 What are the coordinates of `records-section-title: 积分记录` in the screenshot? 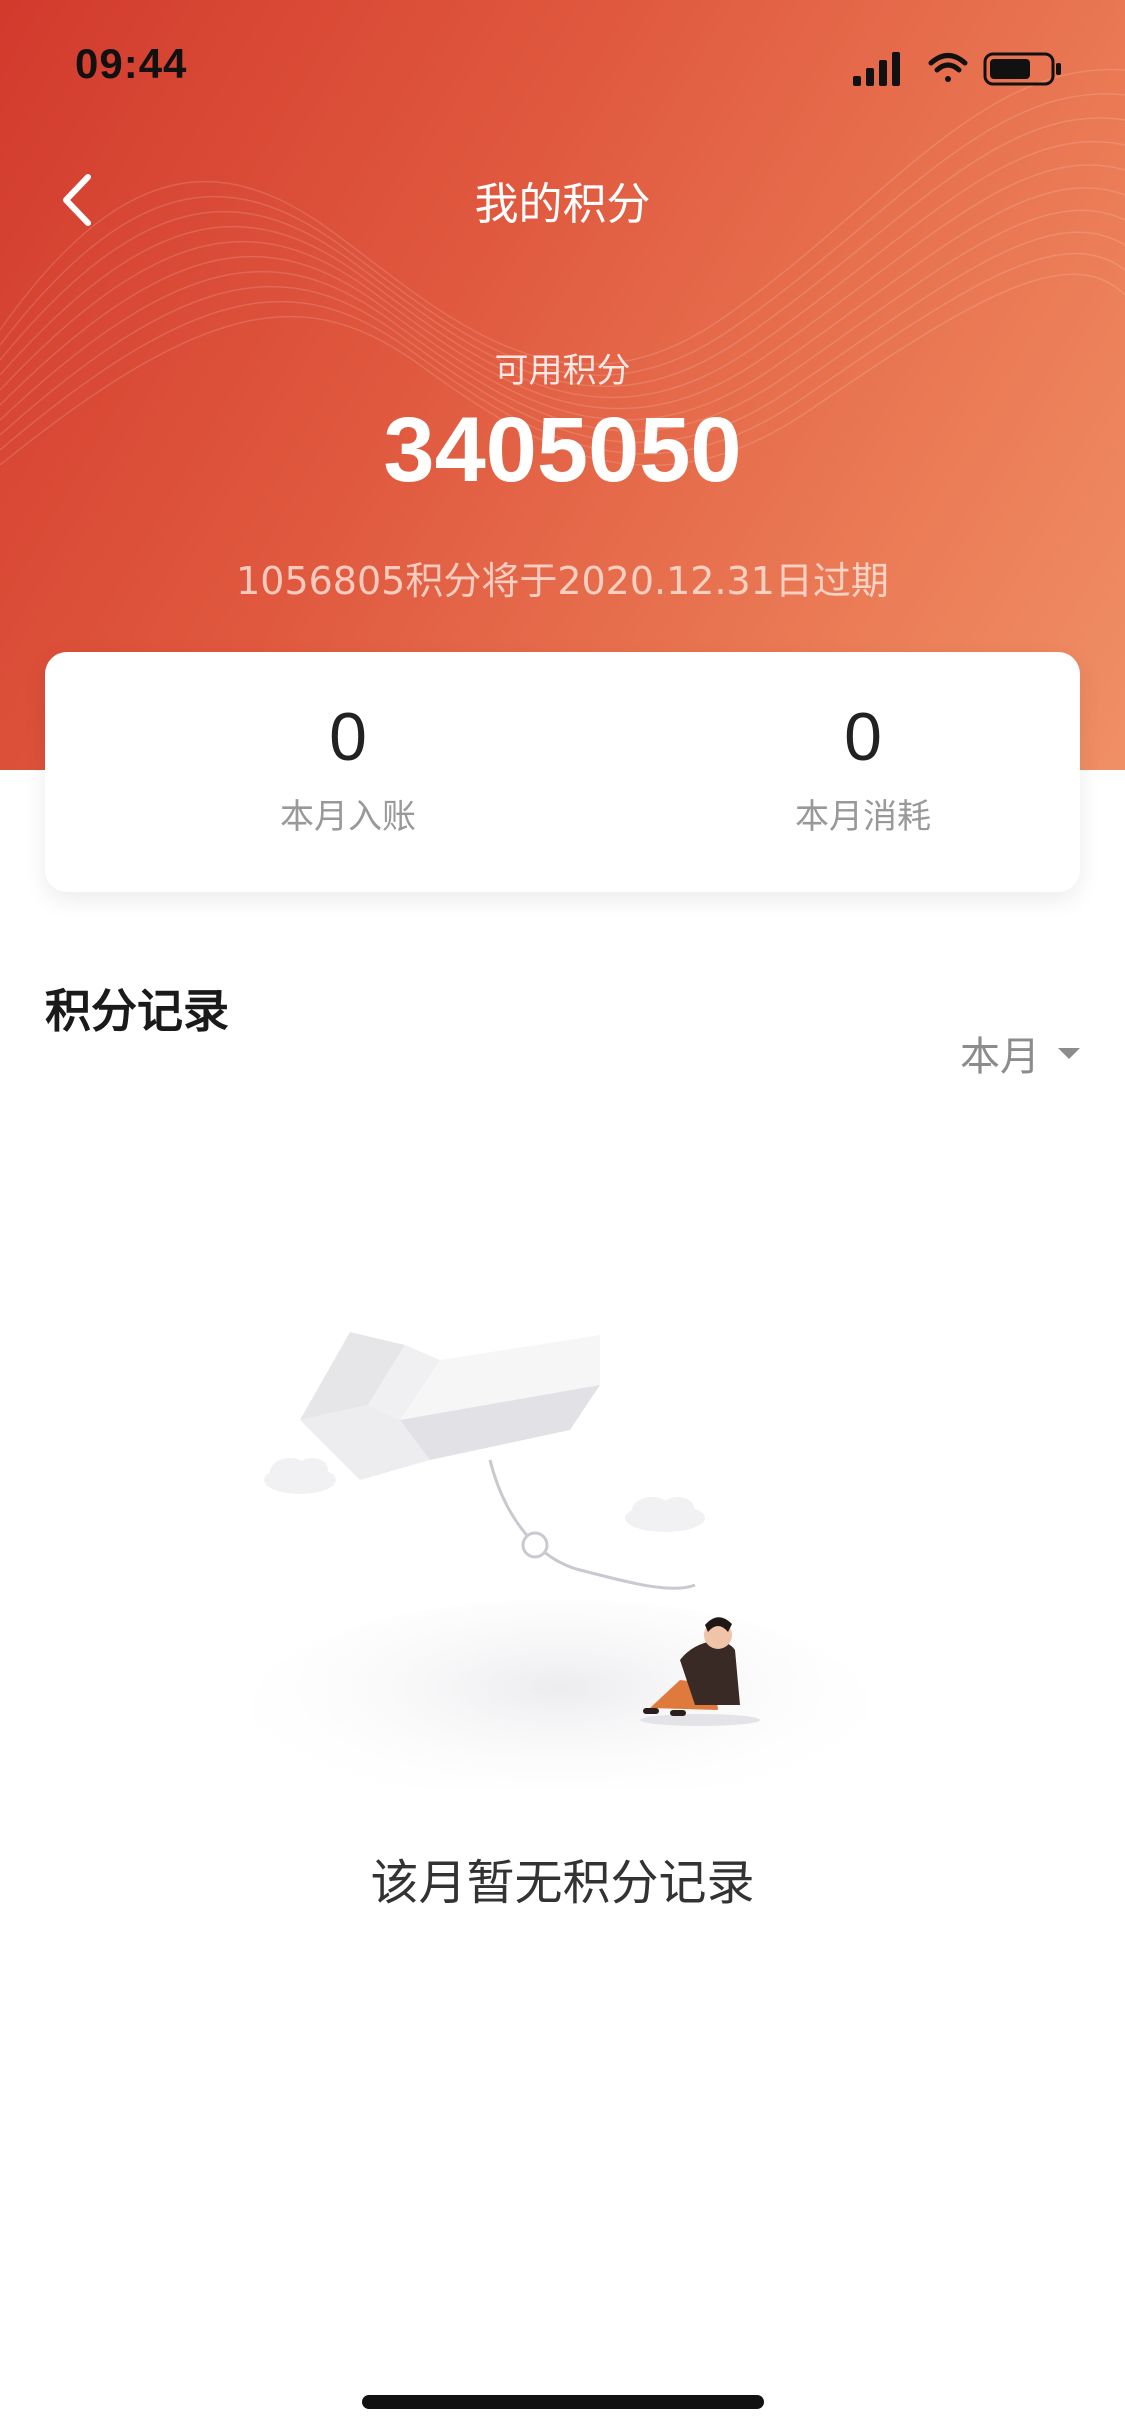 It's located at (137, 1011).